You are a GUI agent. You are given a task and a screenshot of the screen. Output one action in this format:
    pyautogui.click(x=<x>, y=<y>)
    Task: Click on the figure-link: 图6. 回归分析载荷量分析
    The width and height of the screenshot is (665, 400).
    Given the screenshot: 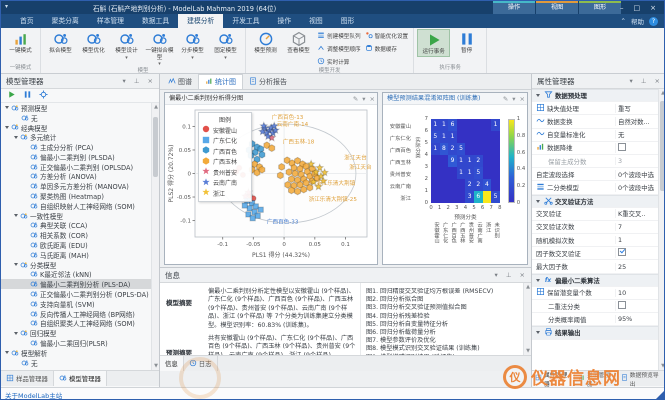 What is the action you would take?
    pyautogui.click(x=441, y=333)
    